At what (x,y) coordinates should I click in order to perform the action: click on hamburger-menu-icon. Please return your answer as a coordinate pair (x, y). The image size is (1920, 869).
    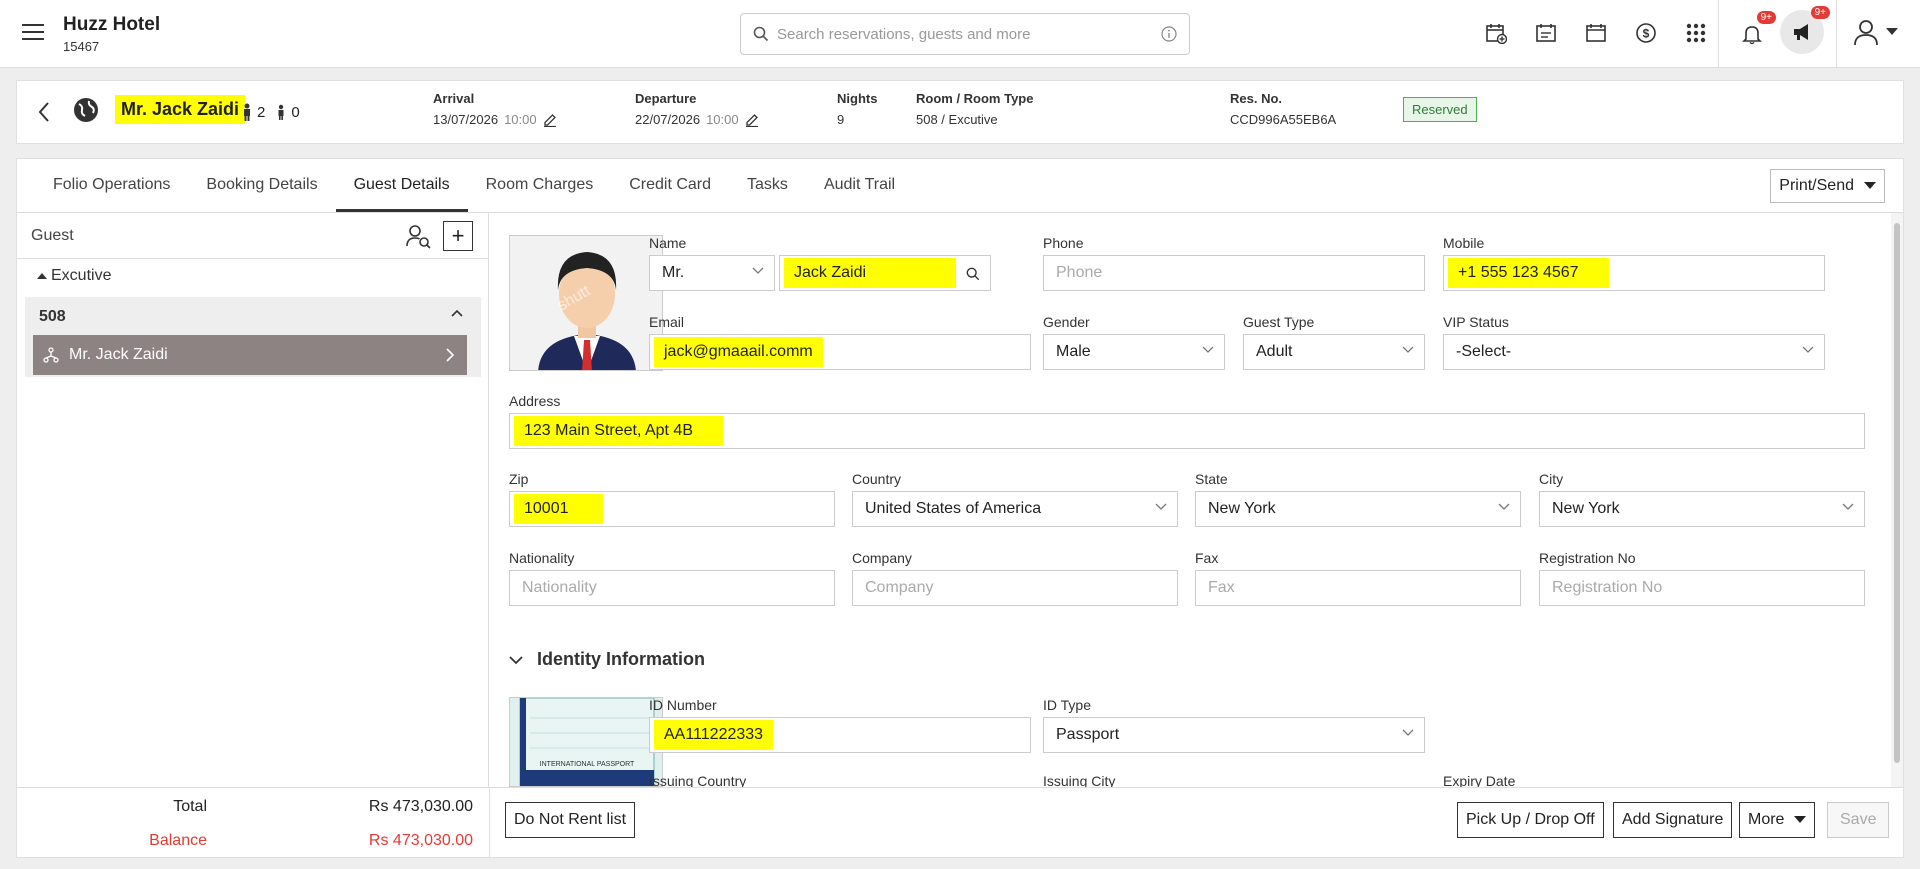
    Looking at the image, I should click on (33, 33).